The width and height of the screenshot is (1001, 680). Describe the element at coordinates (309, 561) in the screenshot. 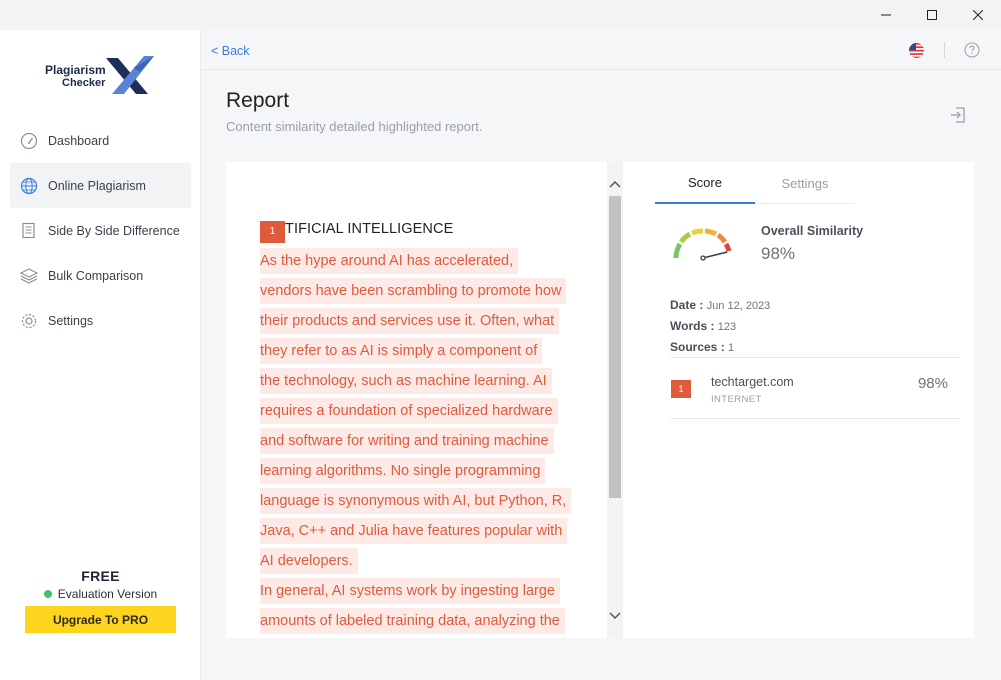

I see `highlighted-line: AI developers.` at that location.